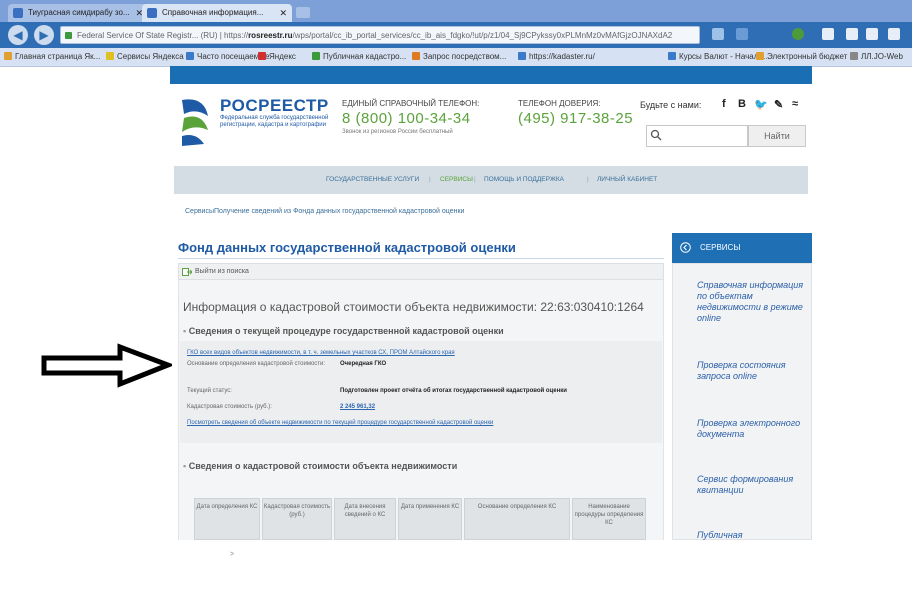  Describe the element at coordinates (297, 519) in the screenshot. I see `table-header-cell: Кадастровая стоимость (руб.)` at that location.